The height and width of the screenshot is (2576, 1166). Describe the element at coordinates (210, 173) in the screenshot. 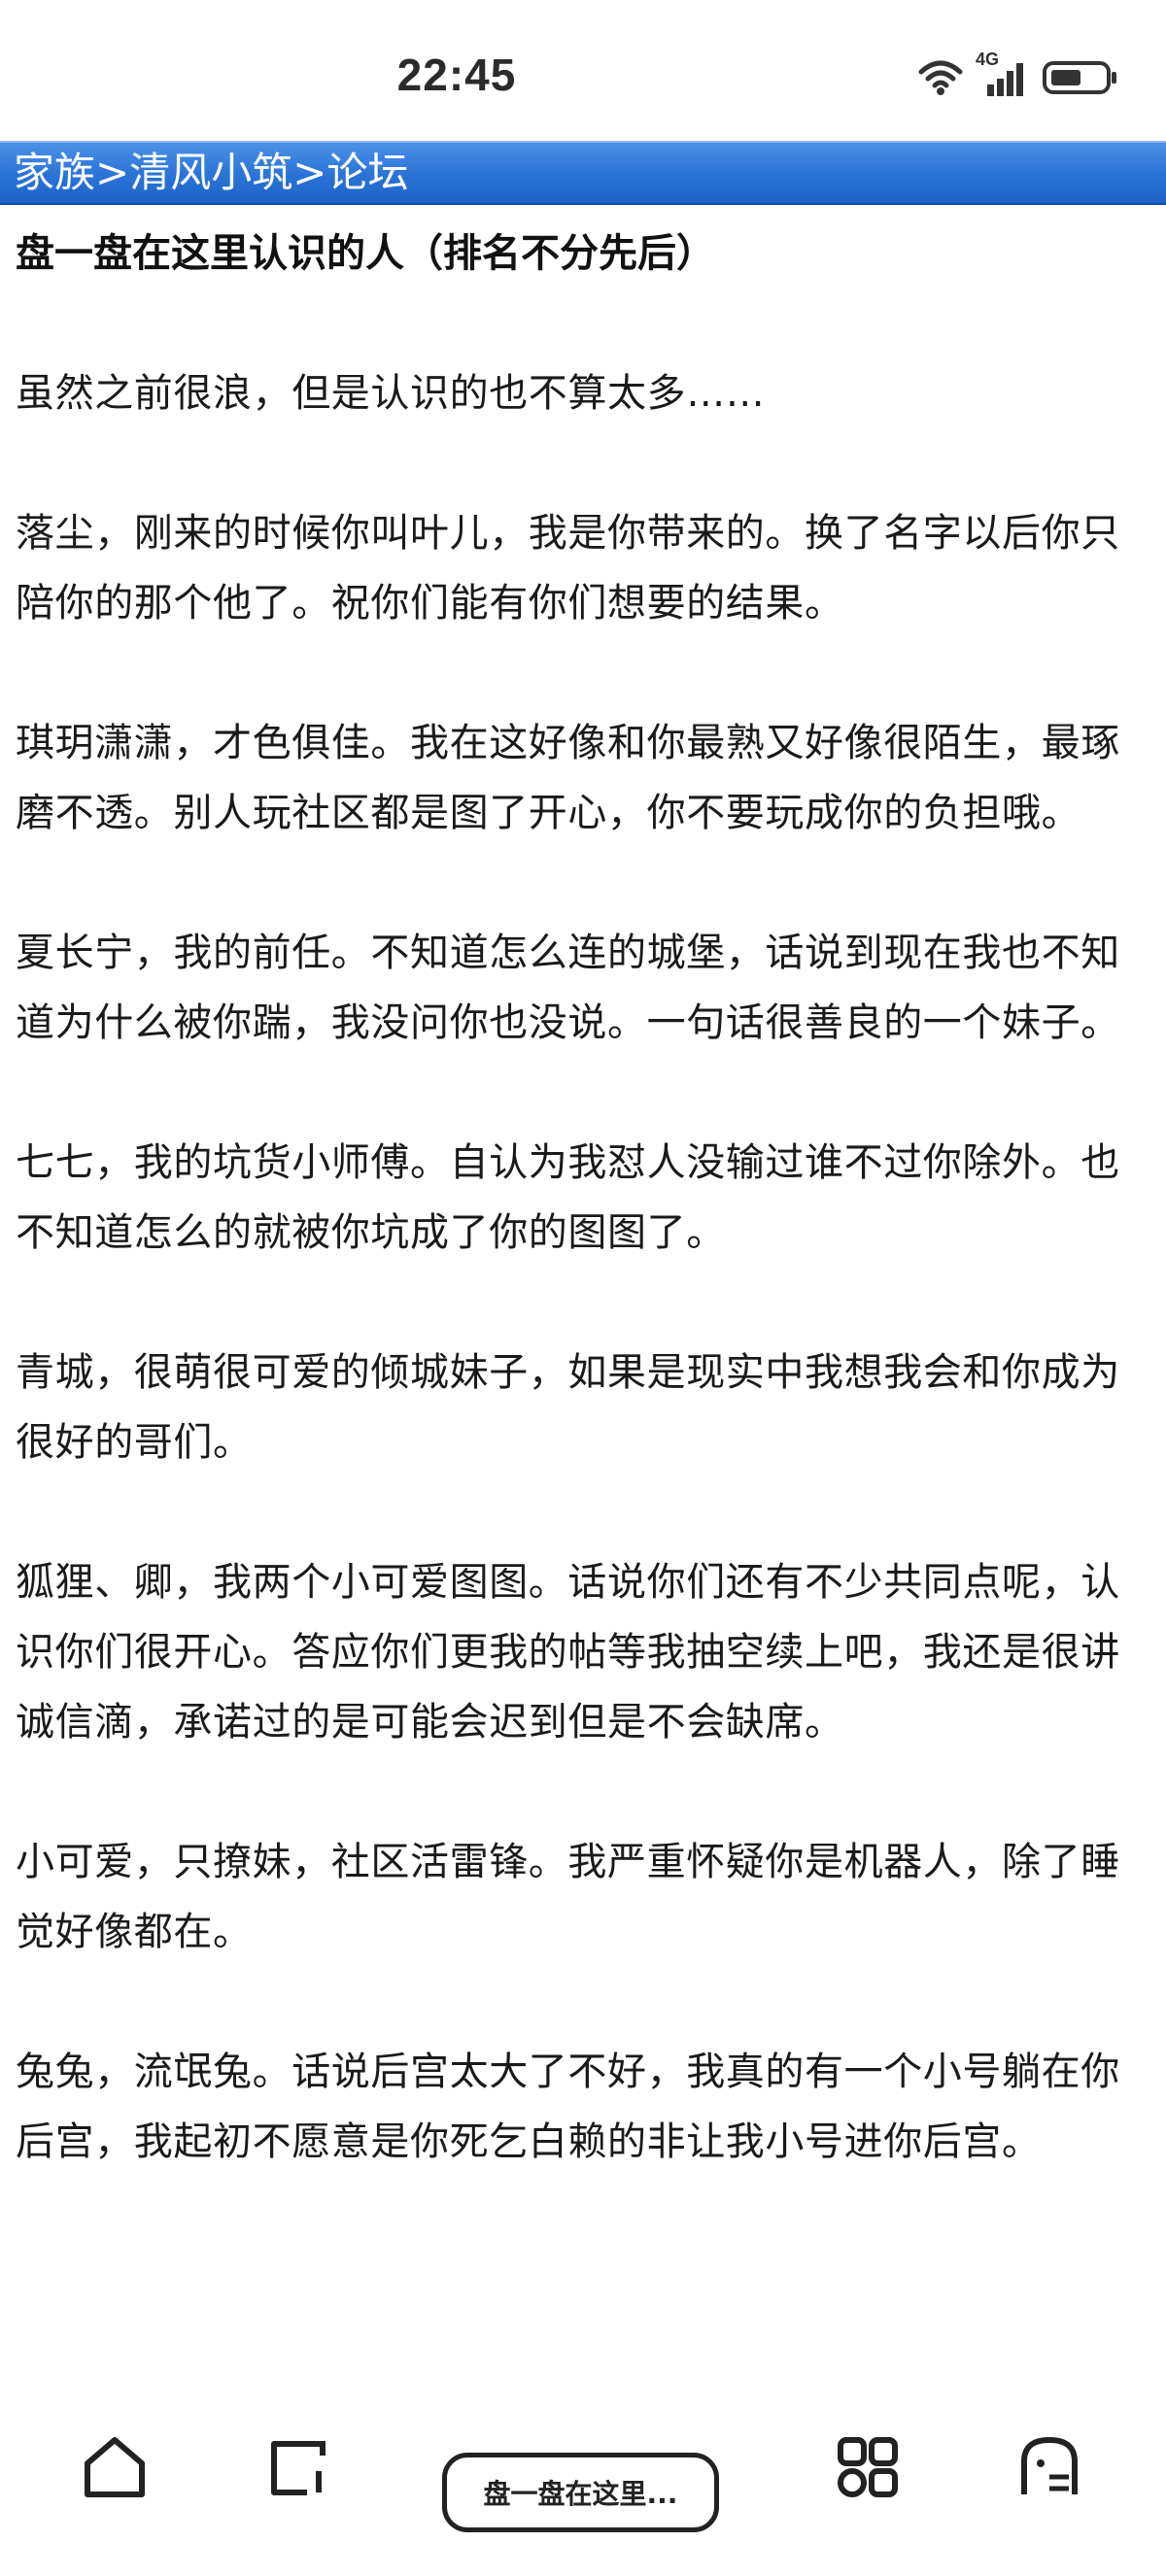

I see `breadcrumb-link-qingfeng: 清风小筑` at that location.